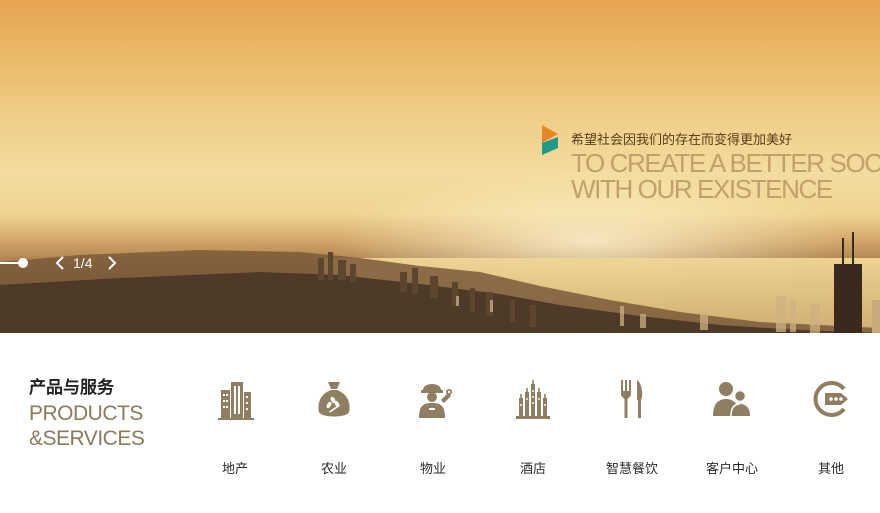 This screenshot has width=880, height=513. Describe the element at coordinates (831, 428) in the screenshot. I see `service-other: 其他` at that location.